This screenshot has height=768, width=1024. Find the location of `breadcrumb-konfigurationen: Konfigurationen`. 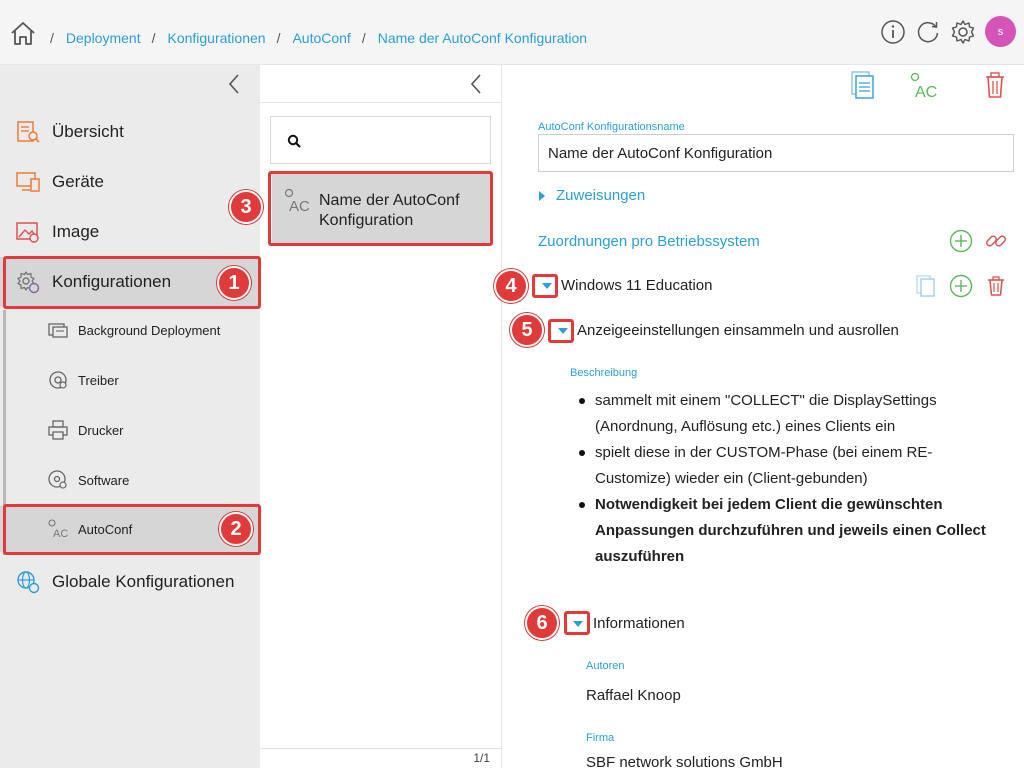

breadcrumb-konfigurationen: Konfigurationen is located at coordinates (216, 38).